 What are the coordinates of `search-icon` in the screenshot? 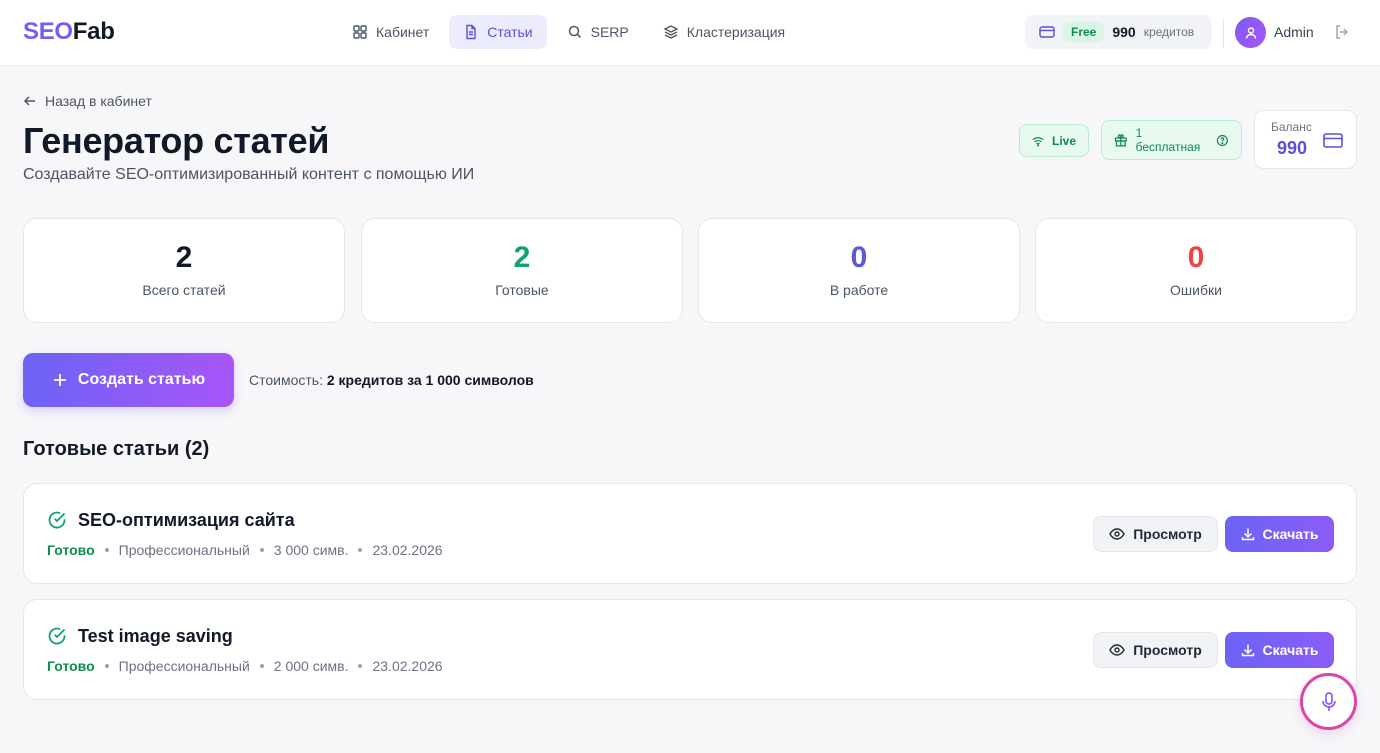 It's located at (574, 32).